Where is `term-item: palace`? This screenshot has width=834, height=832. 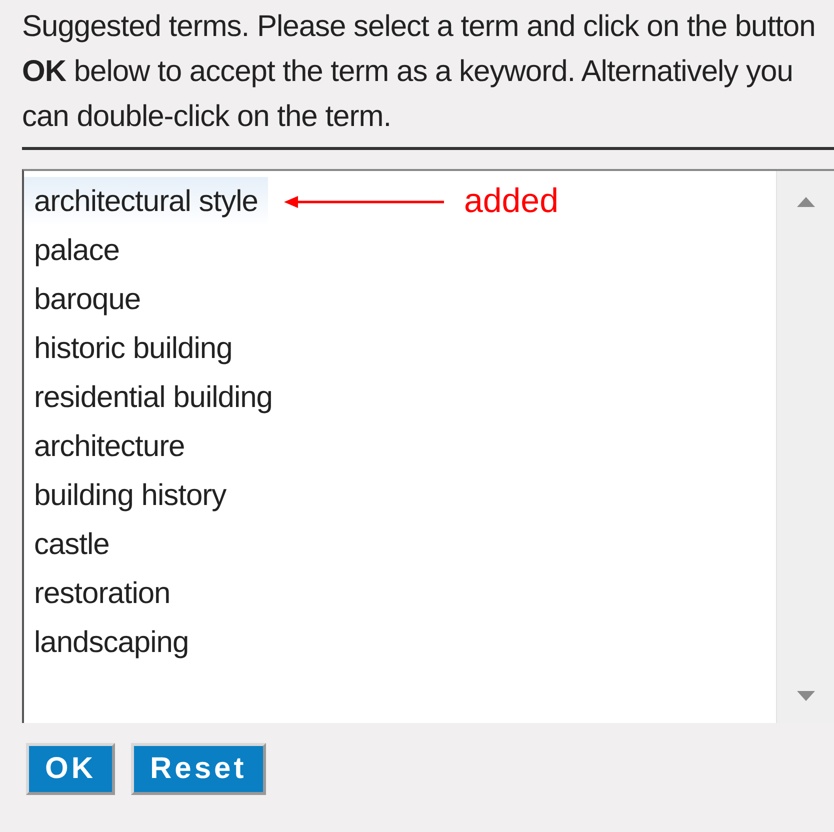
term-item: palace is located at coordinates (77, 250).